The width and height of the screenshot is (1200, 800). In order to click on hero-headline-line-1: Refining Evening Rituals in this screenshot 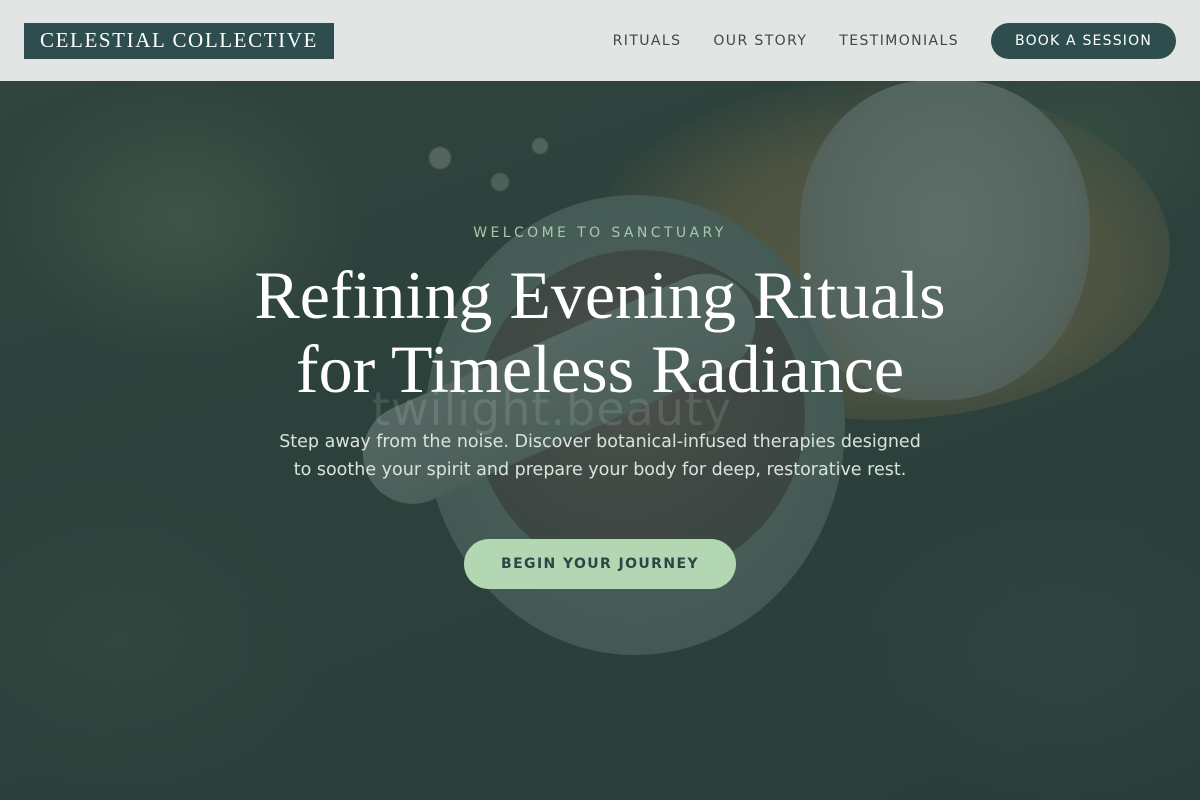, I will do `click(600, 295)`.